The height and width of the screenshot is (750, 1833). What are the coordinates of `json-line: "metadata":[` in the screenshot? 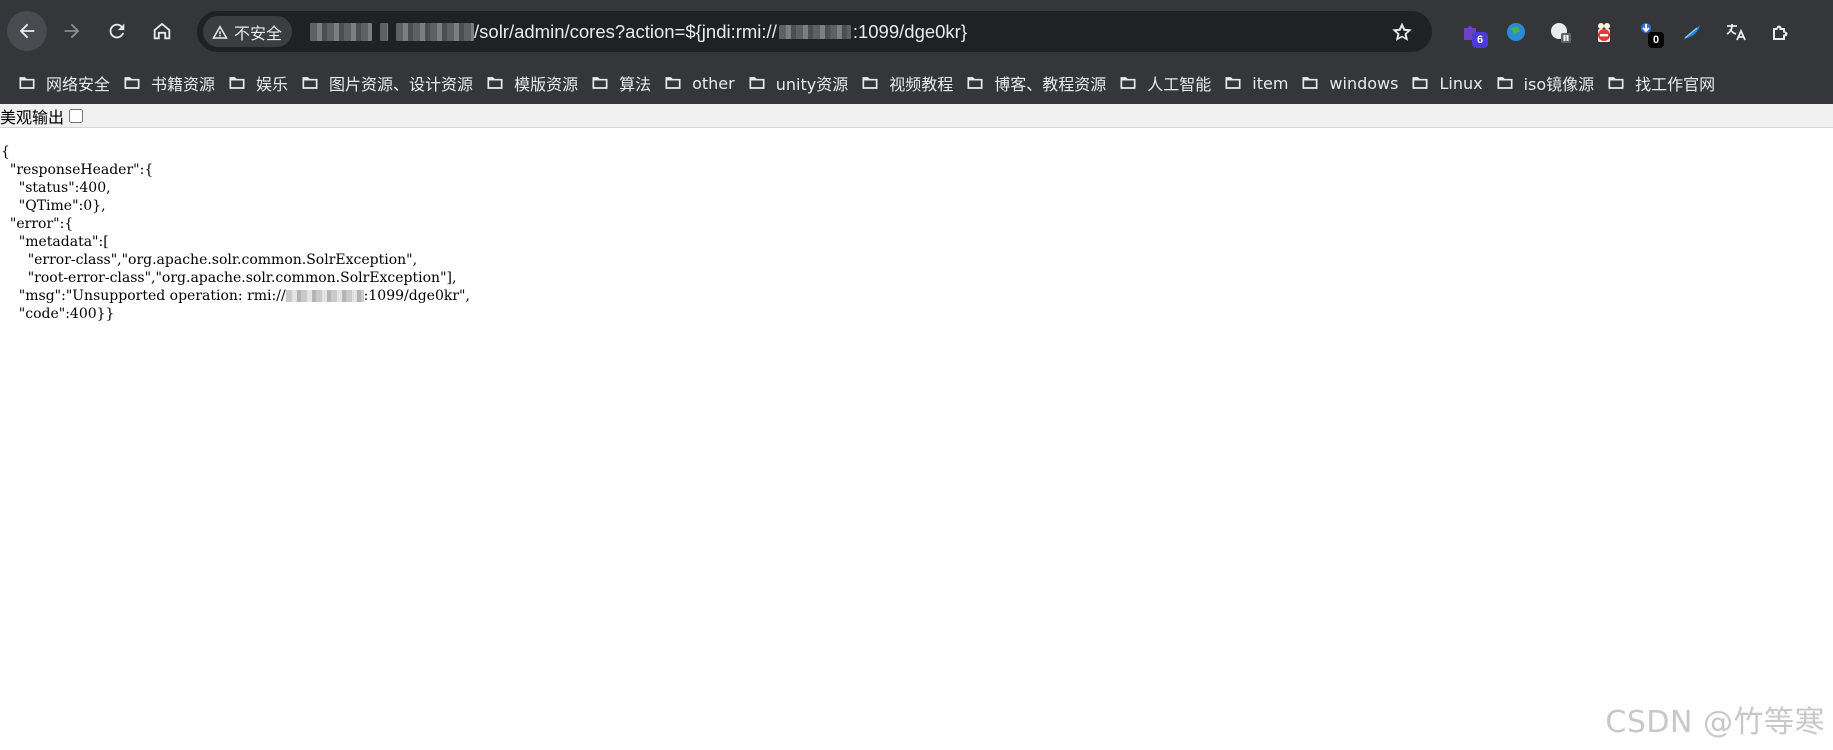 It's located at (55, 242).